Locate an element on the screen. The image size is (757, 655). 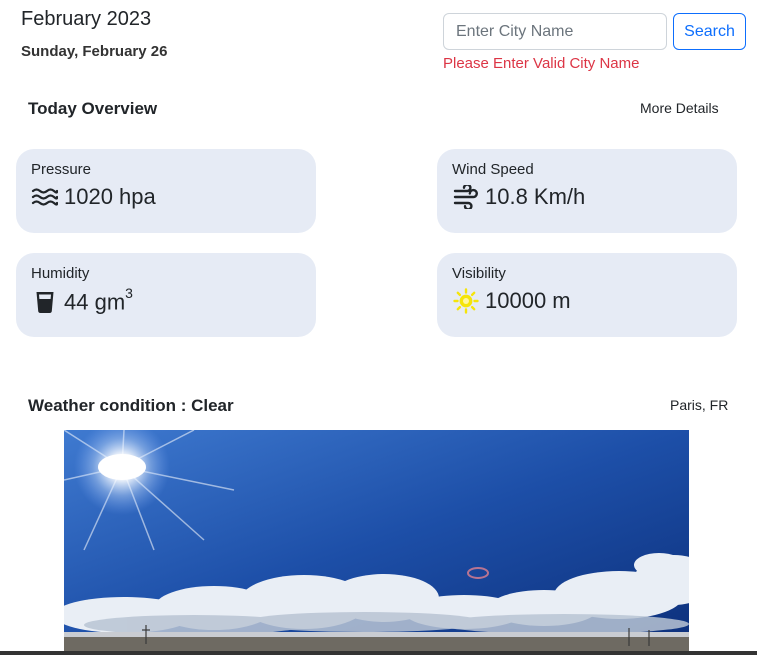
pressure-card: Pressure 1020 hpa is located at coordinates (166, 191).